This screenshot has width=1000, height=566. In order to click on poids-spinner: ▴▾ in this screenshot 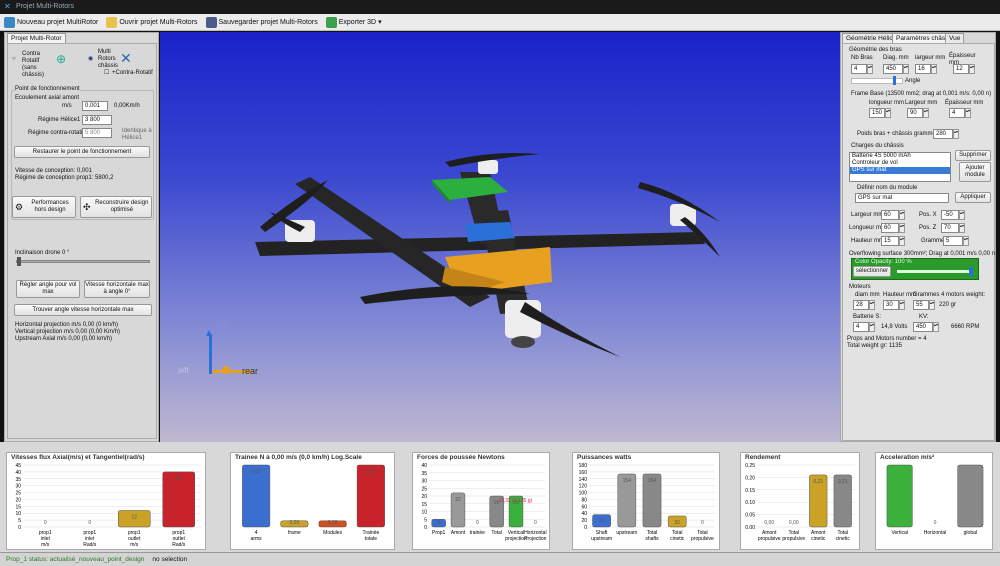, I will do `click(956, 134)`.